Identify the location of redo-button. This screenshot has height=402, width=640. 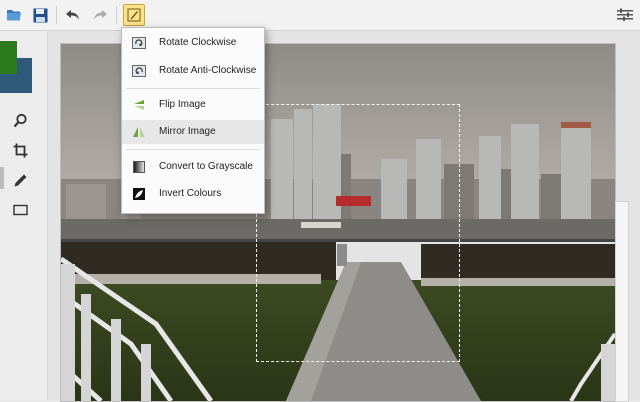
(100, 15).